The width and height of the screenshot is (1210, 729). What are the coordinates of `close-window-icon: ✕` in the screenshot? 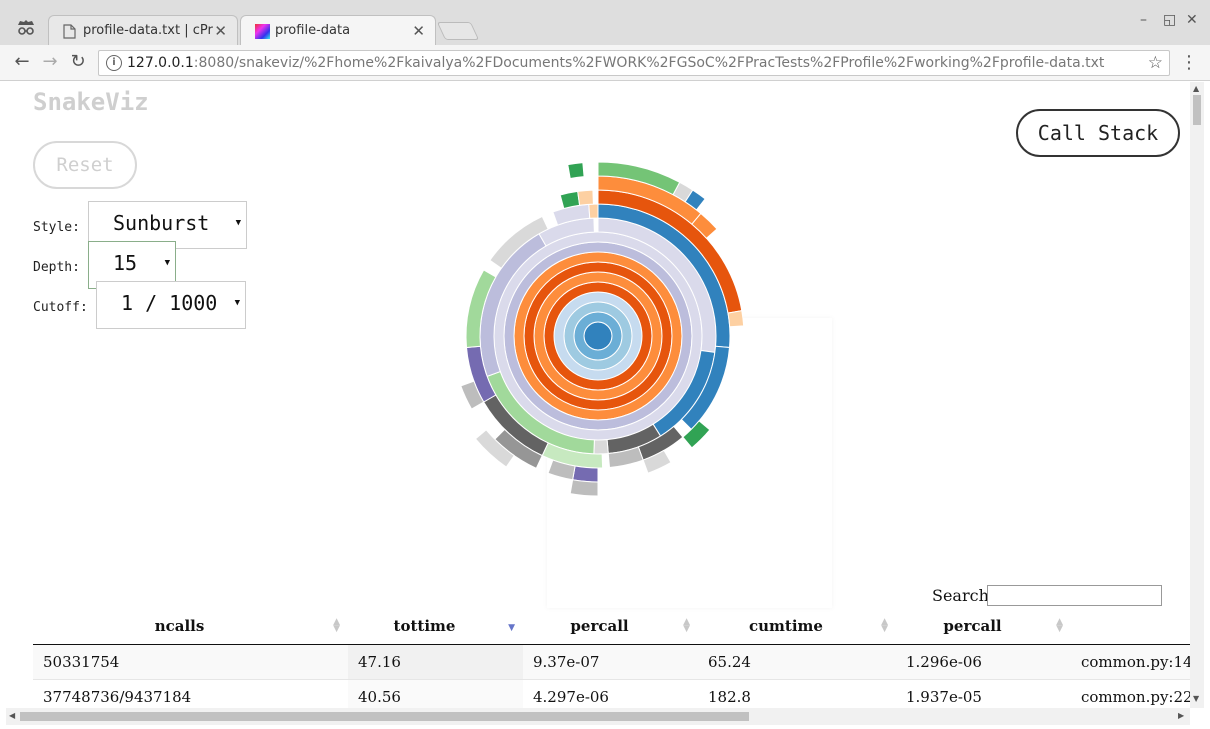 It's located at (1192, 20).